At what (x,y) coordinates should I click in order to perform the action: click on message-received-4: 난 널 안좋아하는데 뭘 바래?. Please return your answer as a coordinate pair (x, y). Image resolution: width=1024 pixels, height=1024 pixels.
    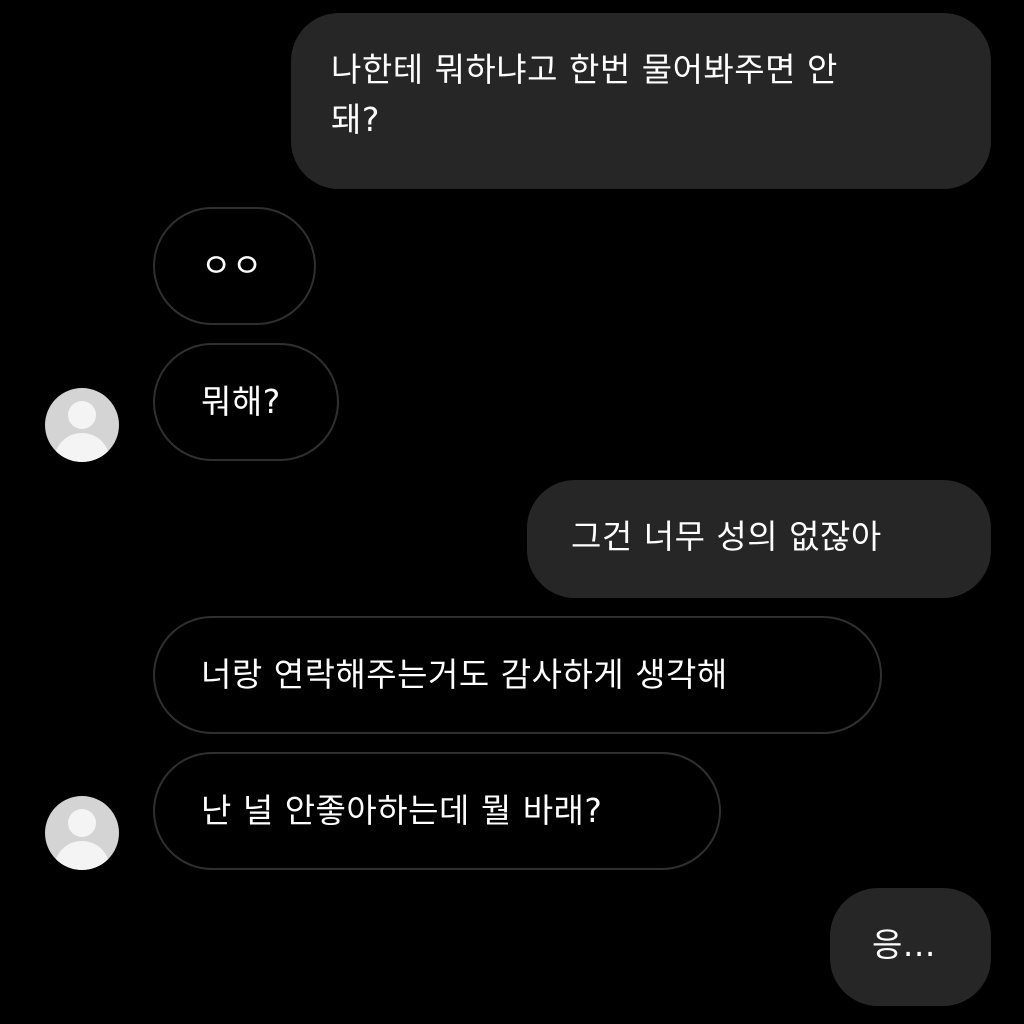
    Looking at the image, I should click on (437, 811).